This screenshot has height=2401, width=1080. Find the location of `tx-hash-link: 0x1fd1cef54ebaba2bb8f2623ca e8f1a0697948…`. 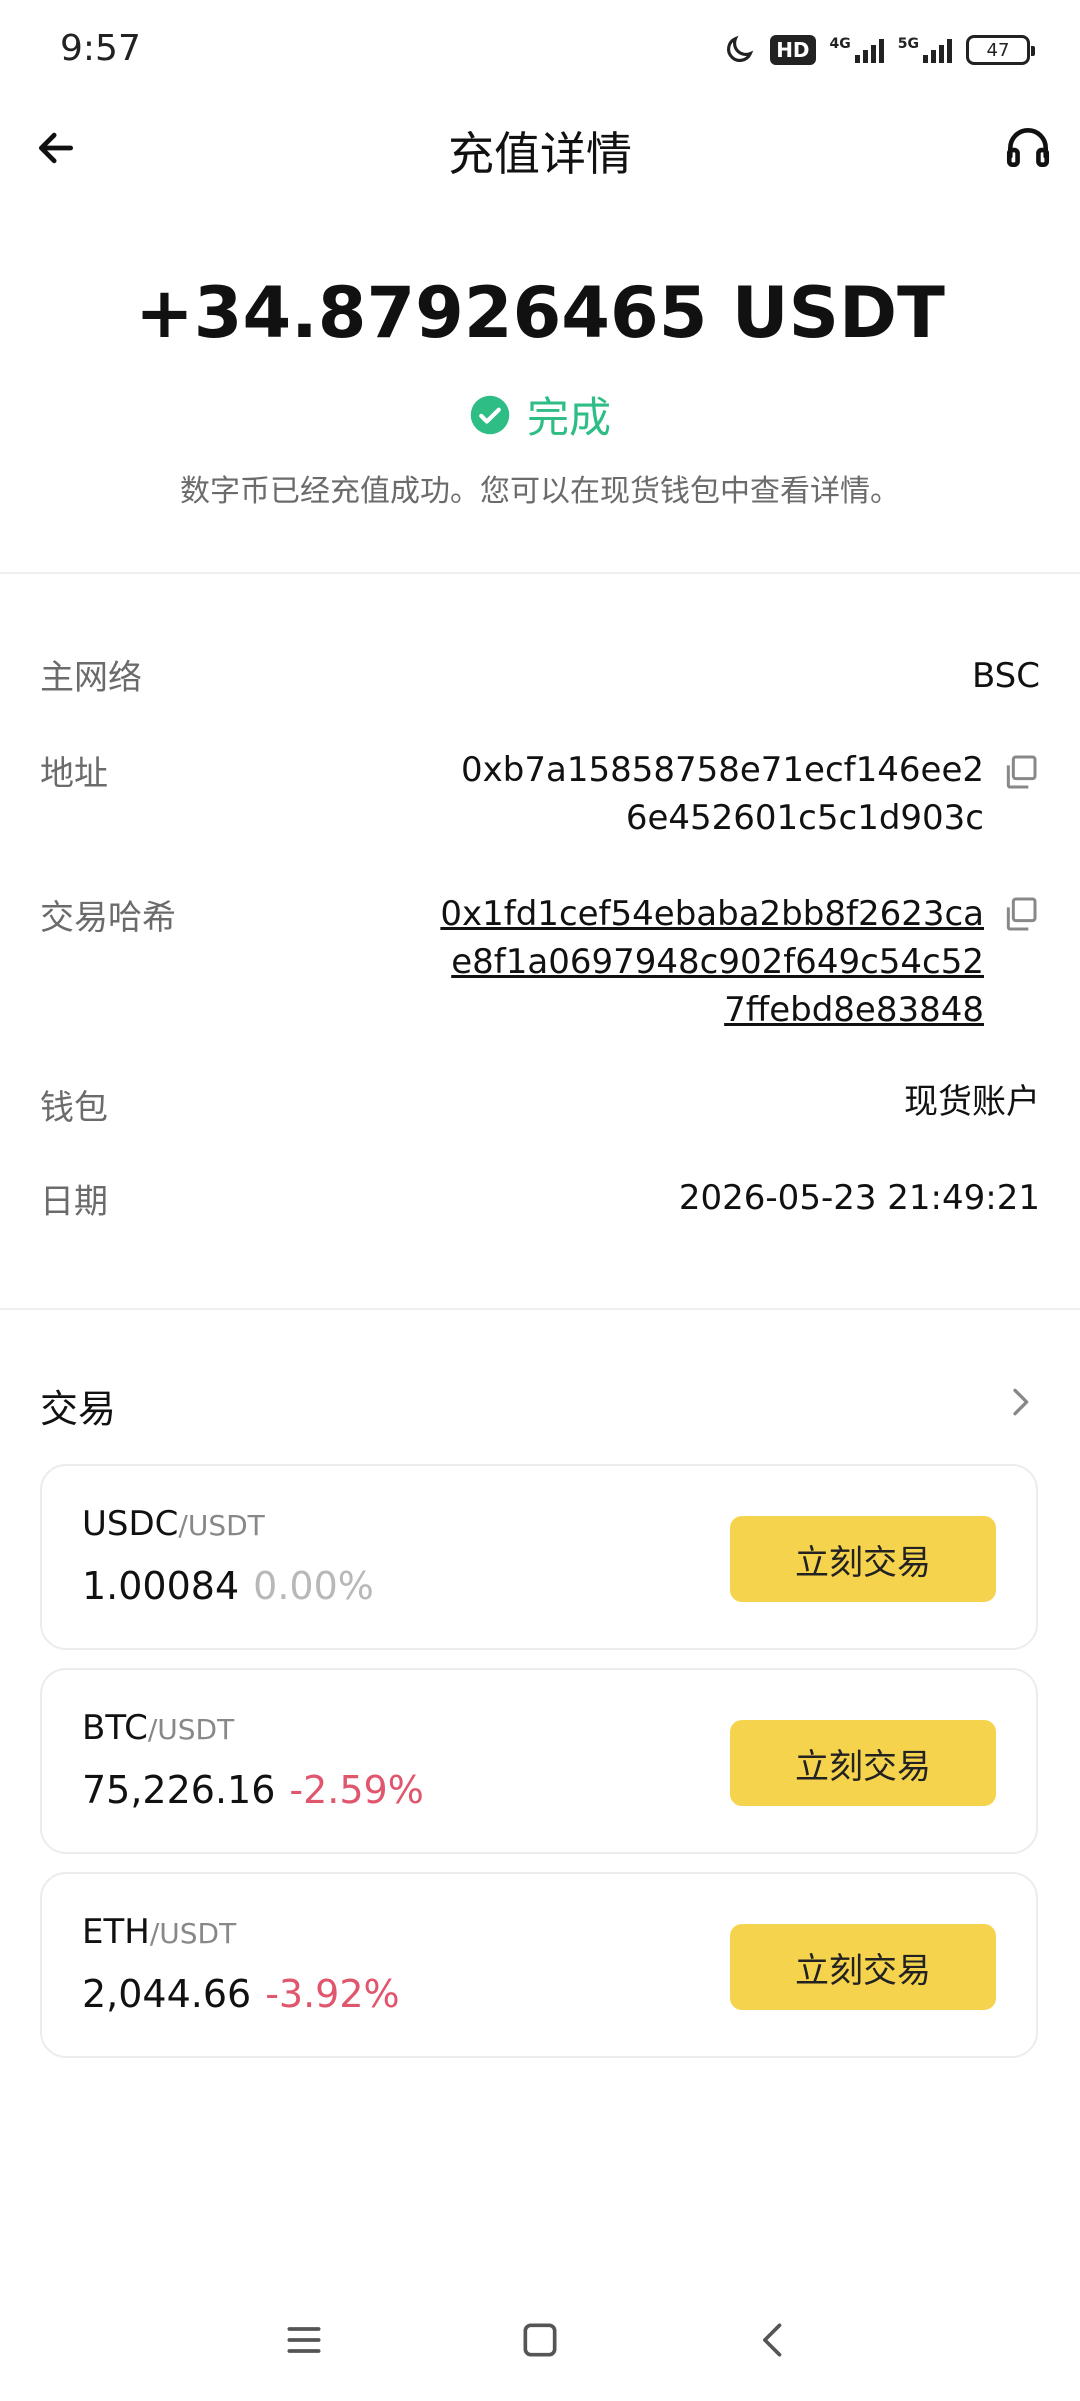

tx-hash-link: 0x1fd1cef54ebaba2bb8f2623ca e8f1a0697948… is located at coordinates (704, 962).